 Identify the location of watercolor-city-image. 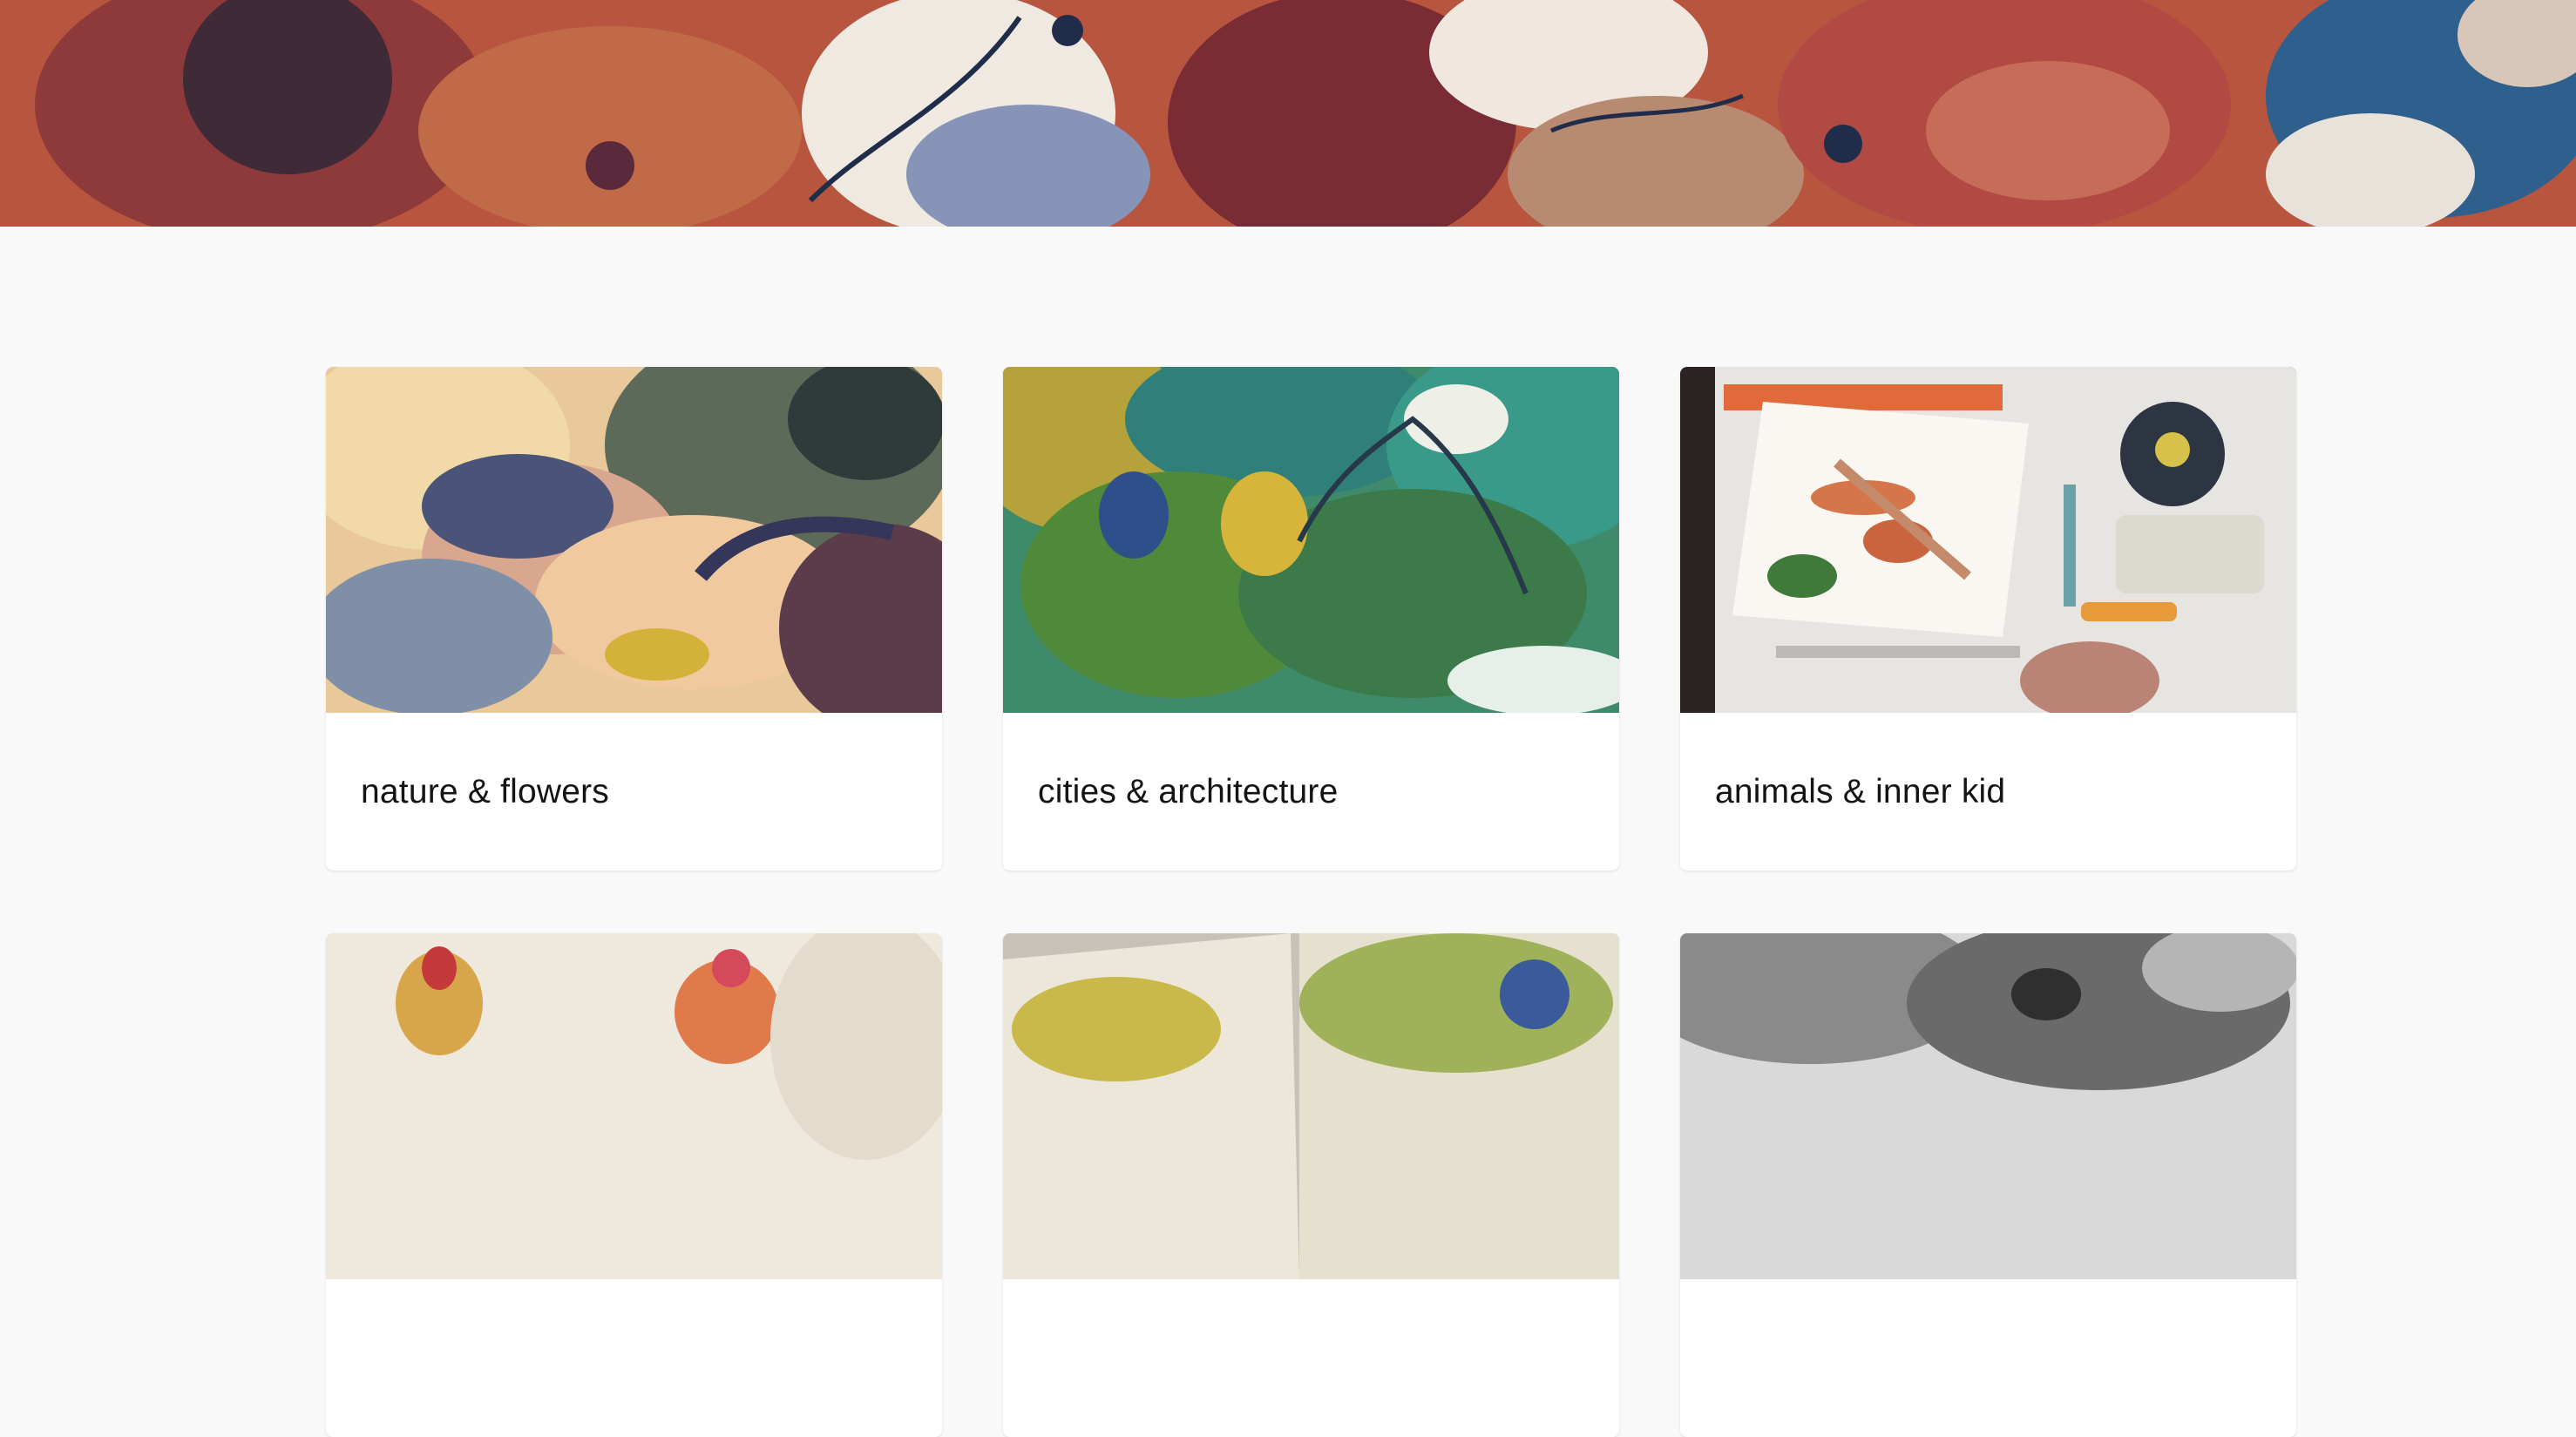
(1311, 540).